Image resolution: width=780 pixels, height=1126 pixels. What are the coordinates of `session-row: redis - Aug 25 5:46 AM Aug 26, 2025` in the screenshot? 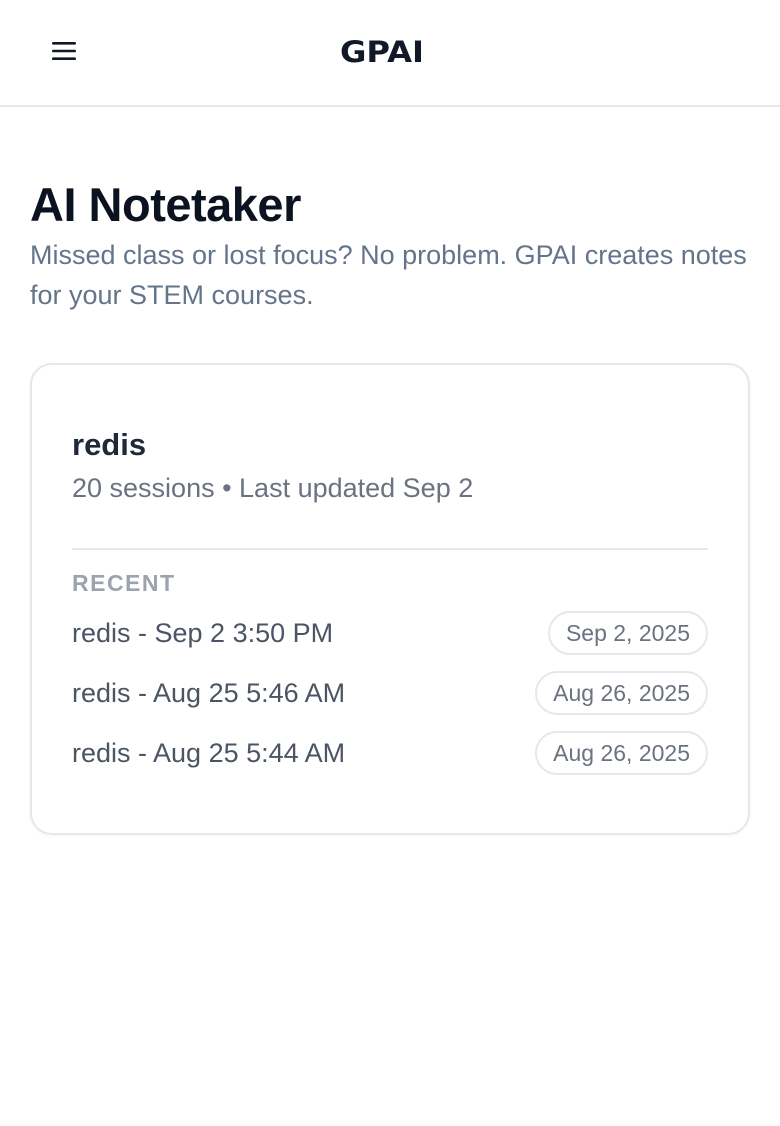 It's located at (390, 693).